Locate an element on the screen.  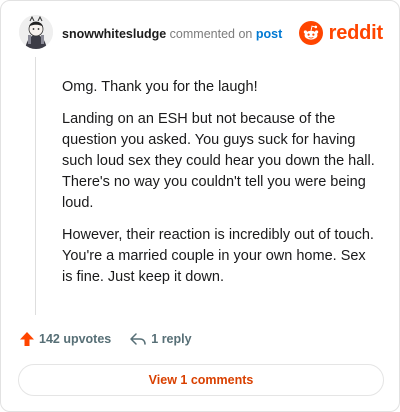
post-link: post is located at coordinates (269, 34).